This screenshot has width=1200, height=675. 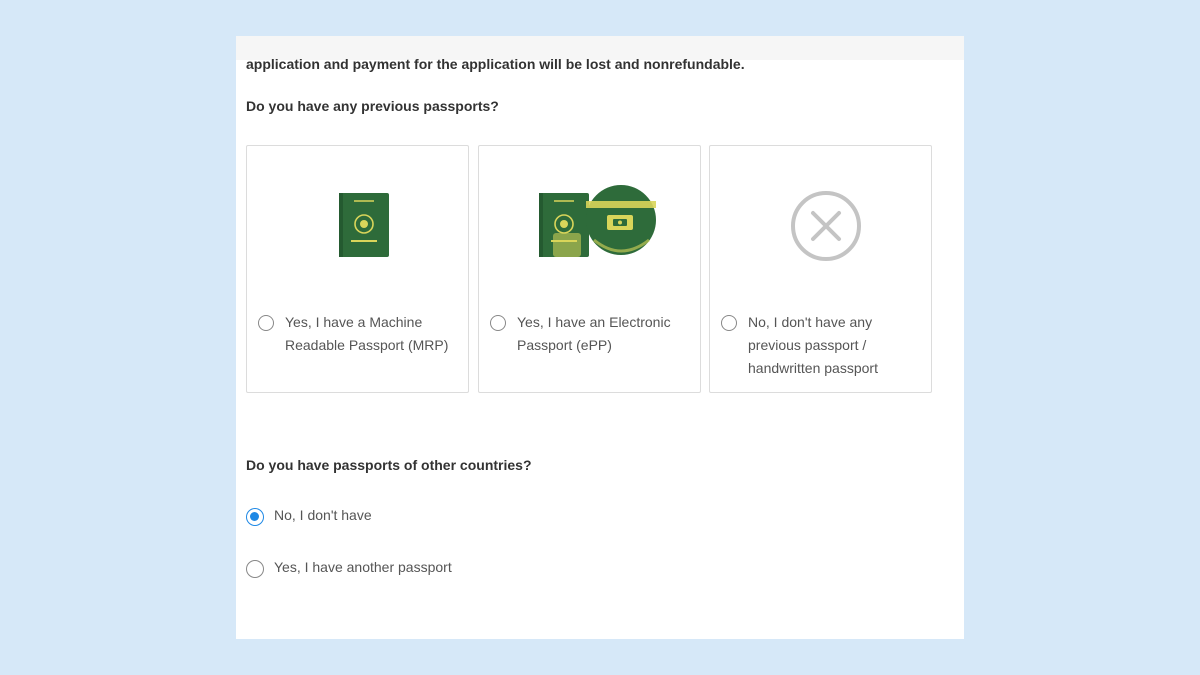 I want to click on no-passport-radio, so click(x=729, y=323).